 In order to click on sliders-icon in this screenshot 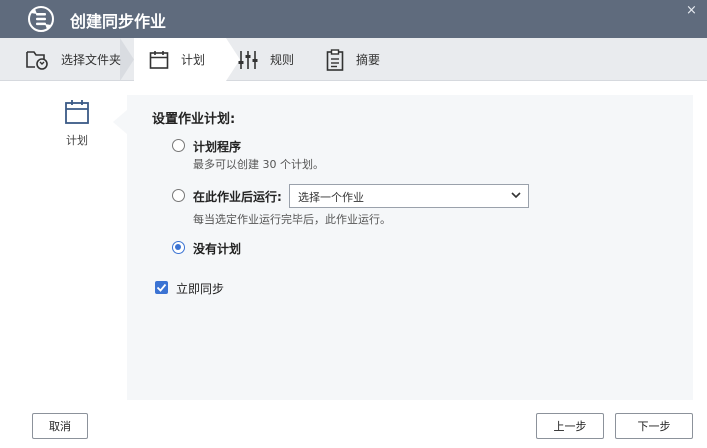, I will do `click(248, 59)`.